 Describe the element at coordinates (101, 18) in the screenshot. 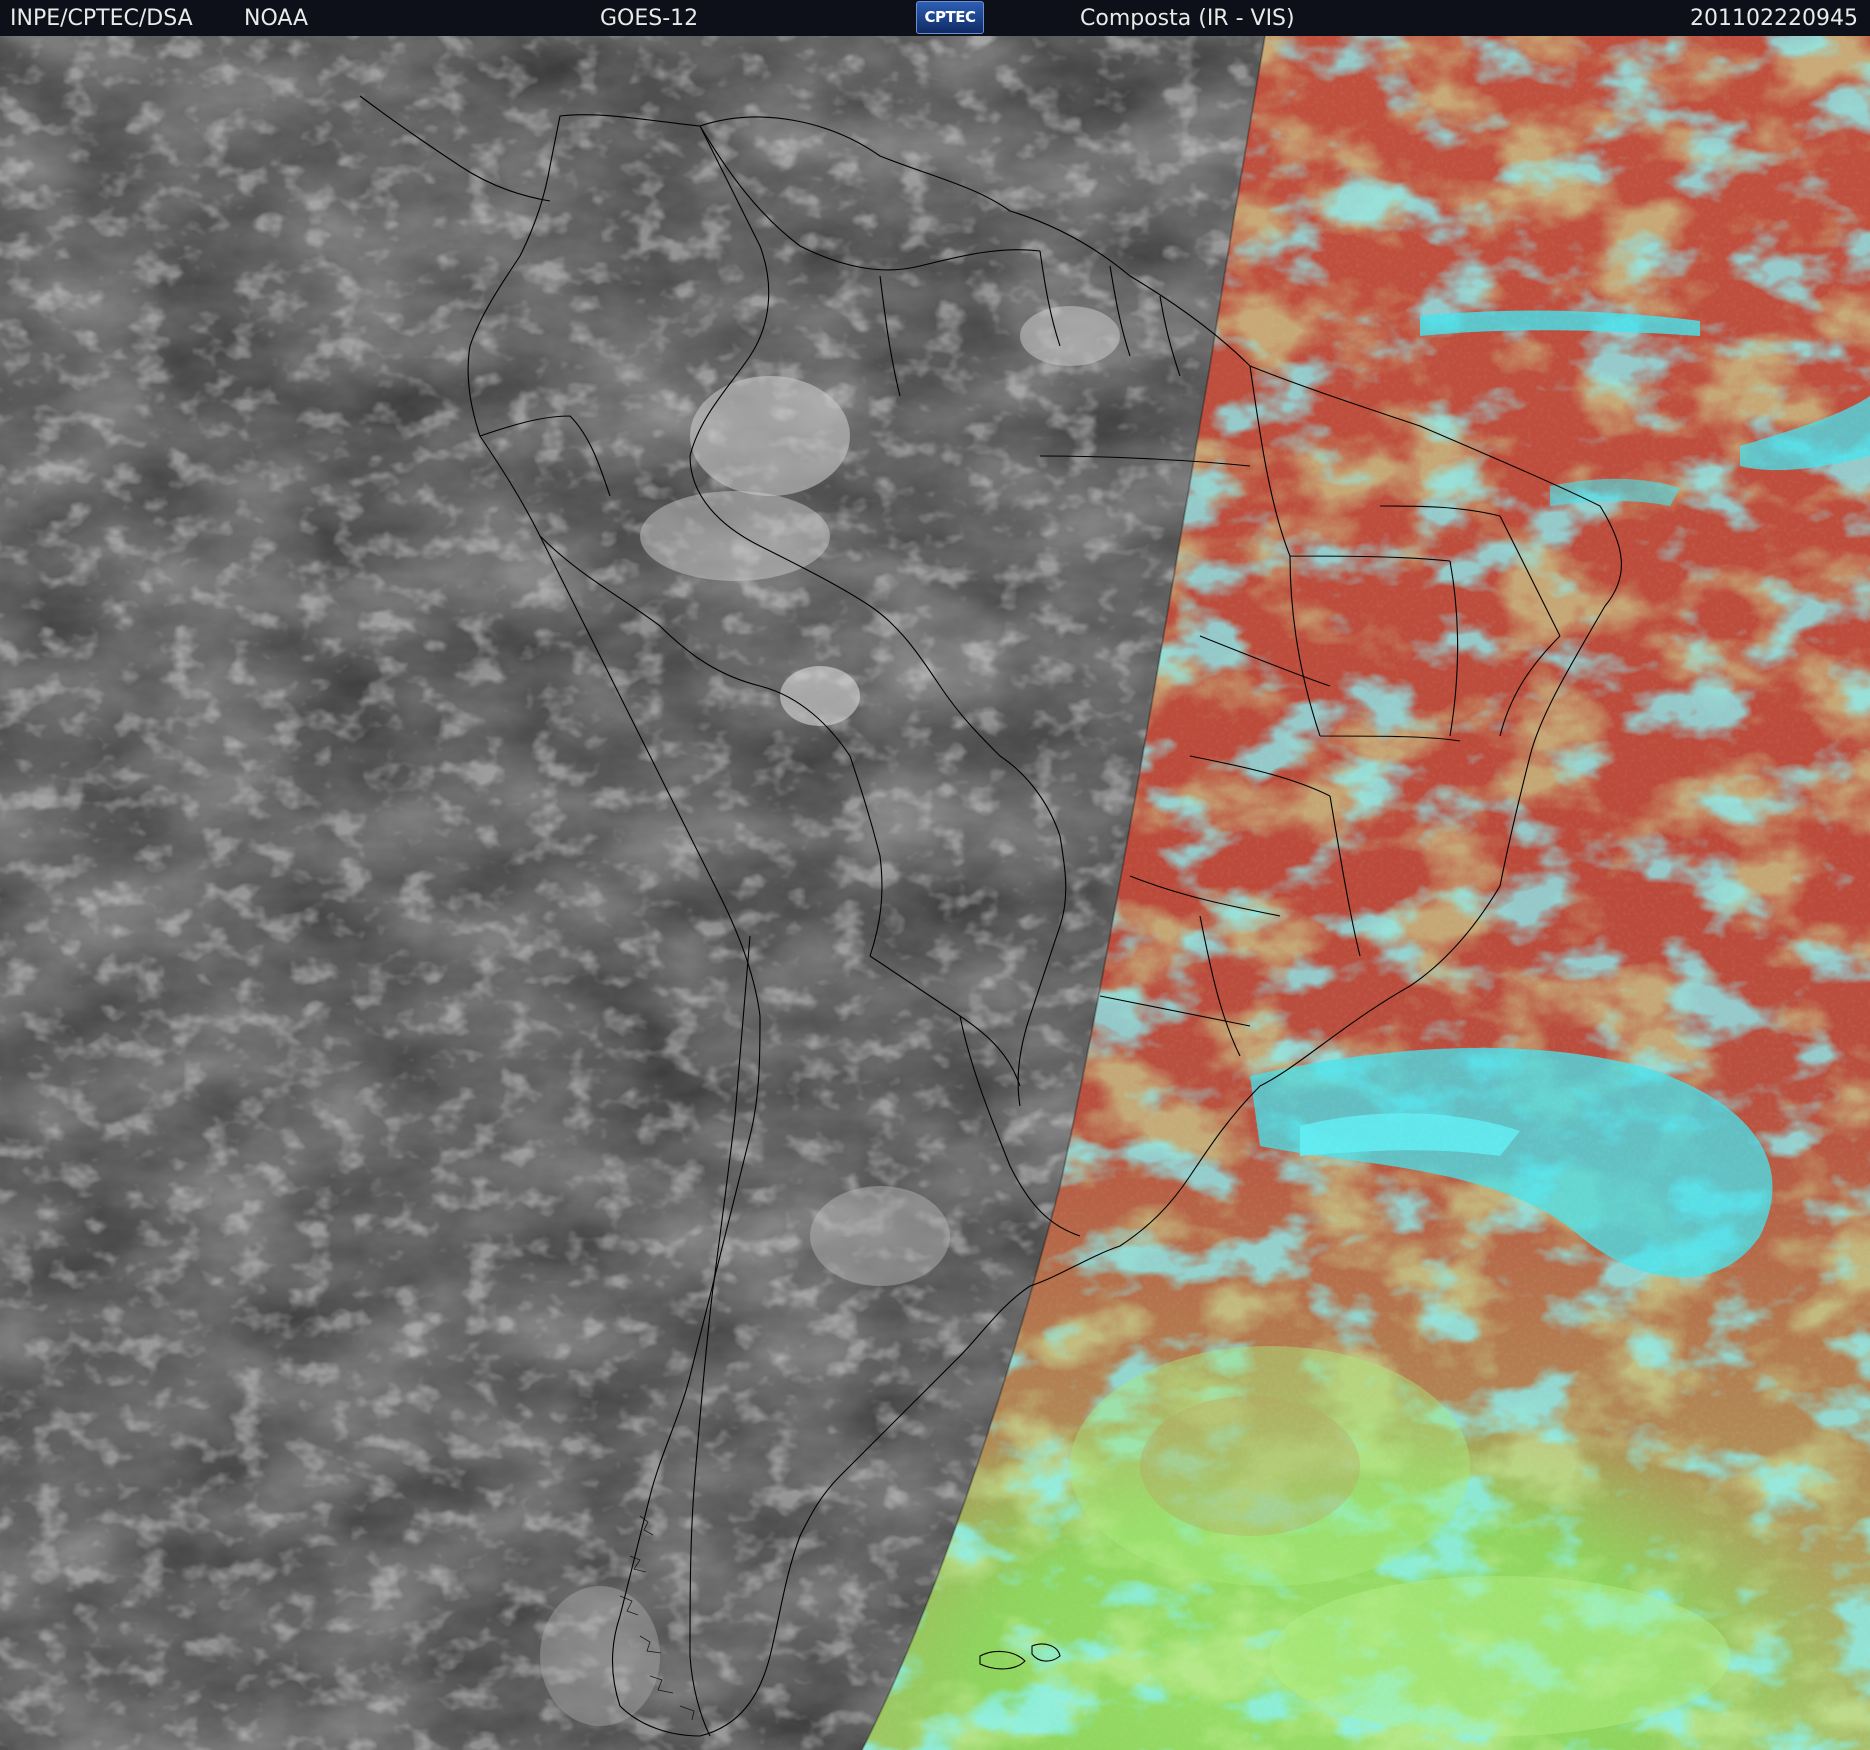

I see `organization-label: INPE/CPTEC/DSA` at that location.